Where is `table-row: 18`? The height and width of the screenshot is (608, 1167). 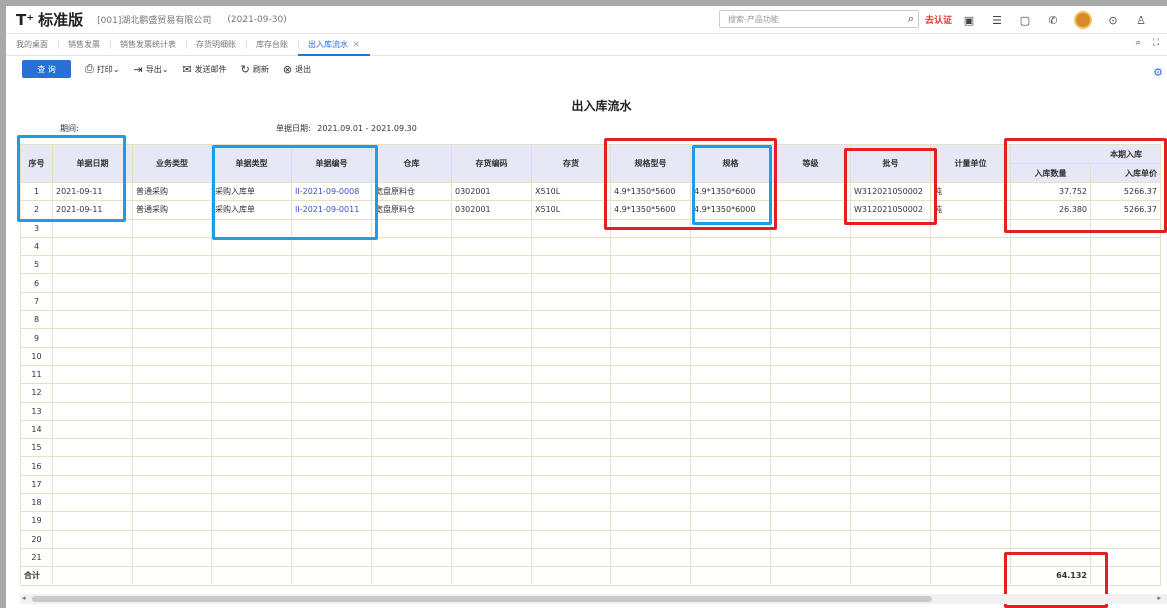 table-row: 18 is located at coordinates (590, 503).